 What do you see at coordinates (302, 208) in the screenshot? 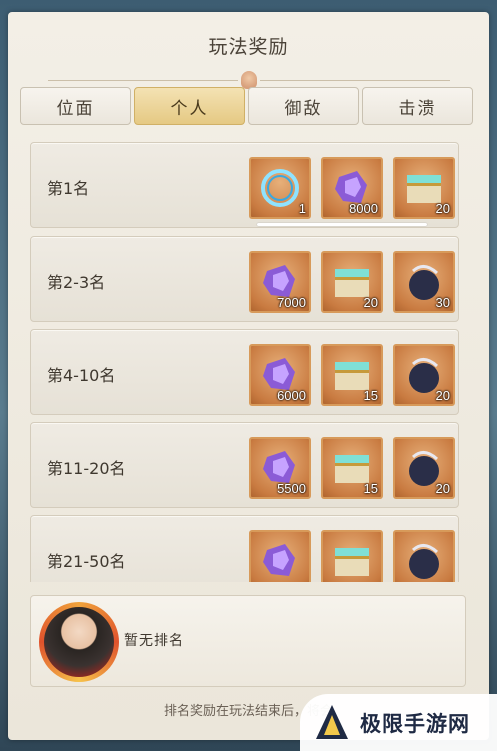
I see `item-quantity: 1` at bounding box center [302, 208].